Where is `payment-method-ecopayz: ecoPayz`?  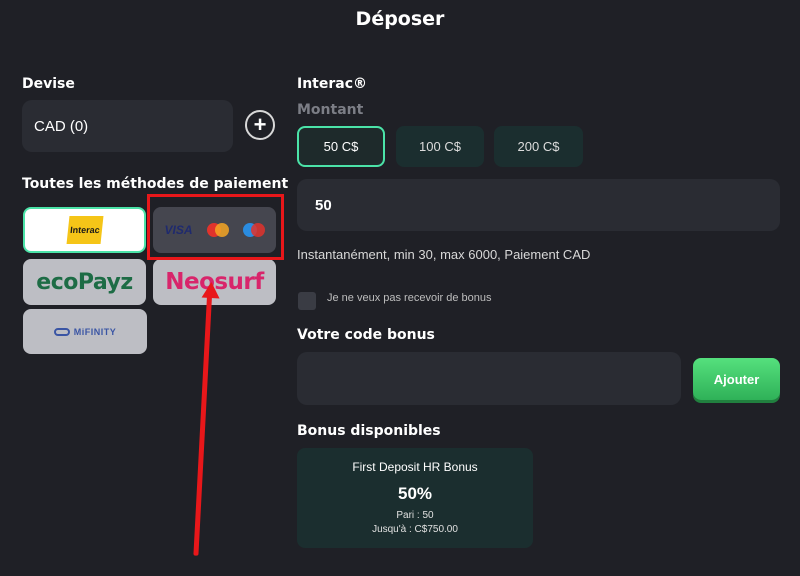 payment-method-ecopayz: ecoPayz is located at coordinates (84, 282).